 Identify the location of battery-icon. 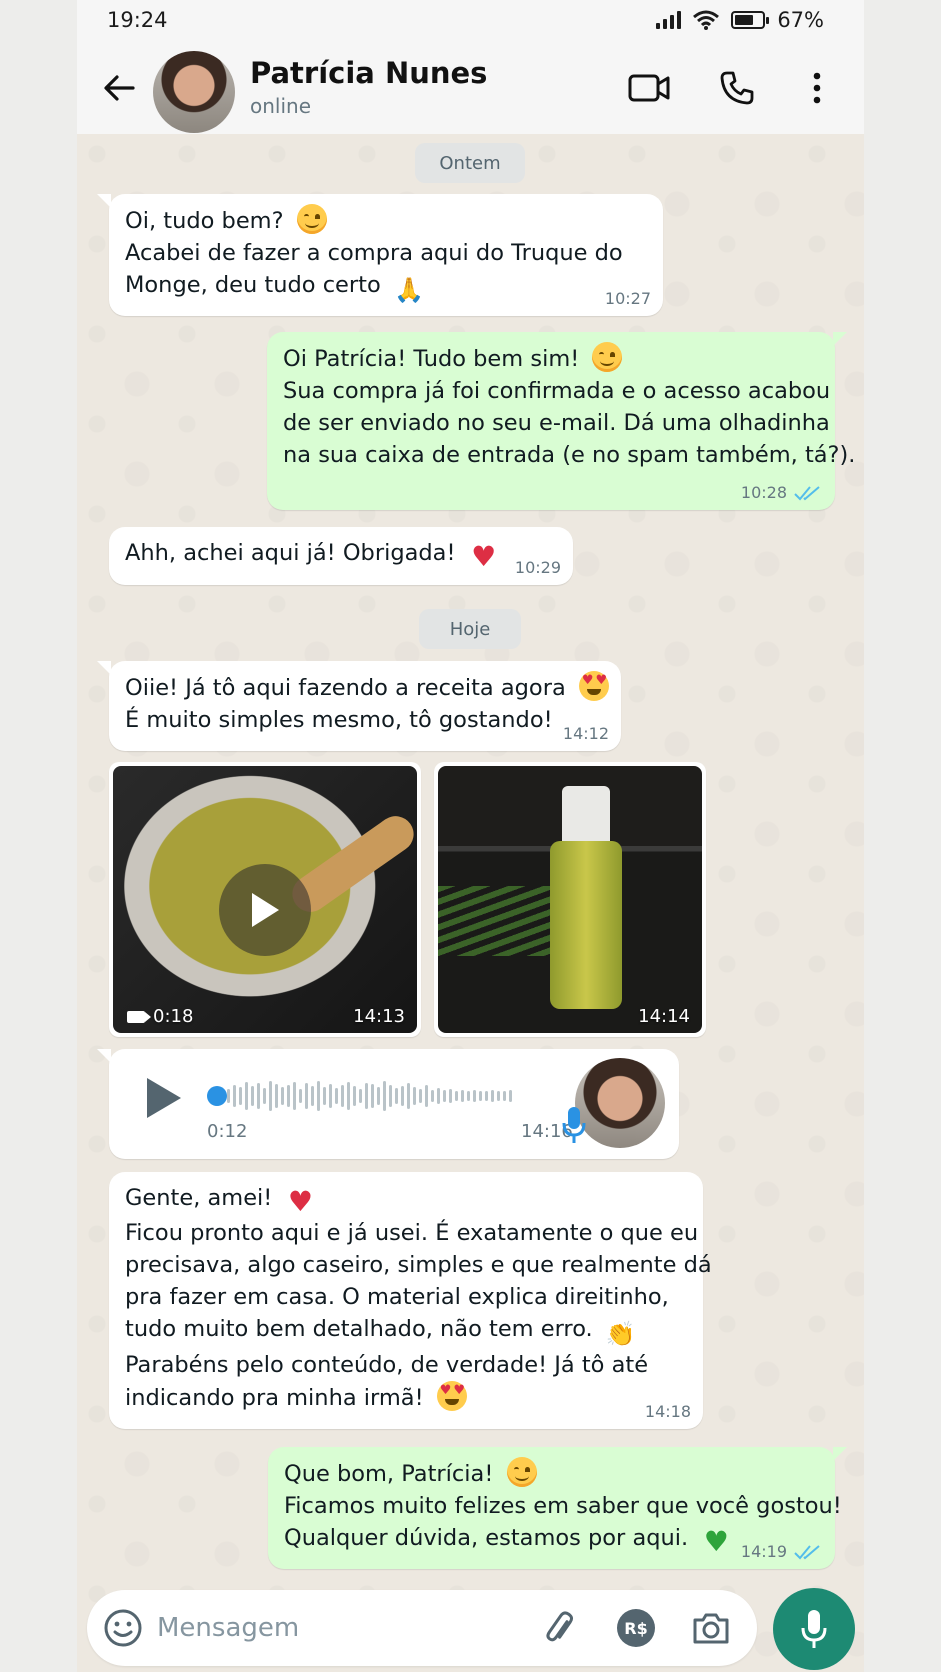
(750, 20).